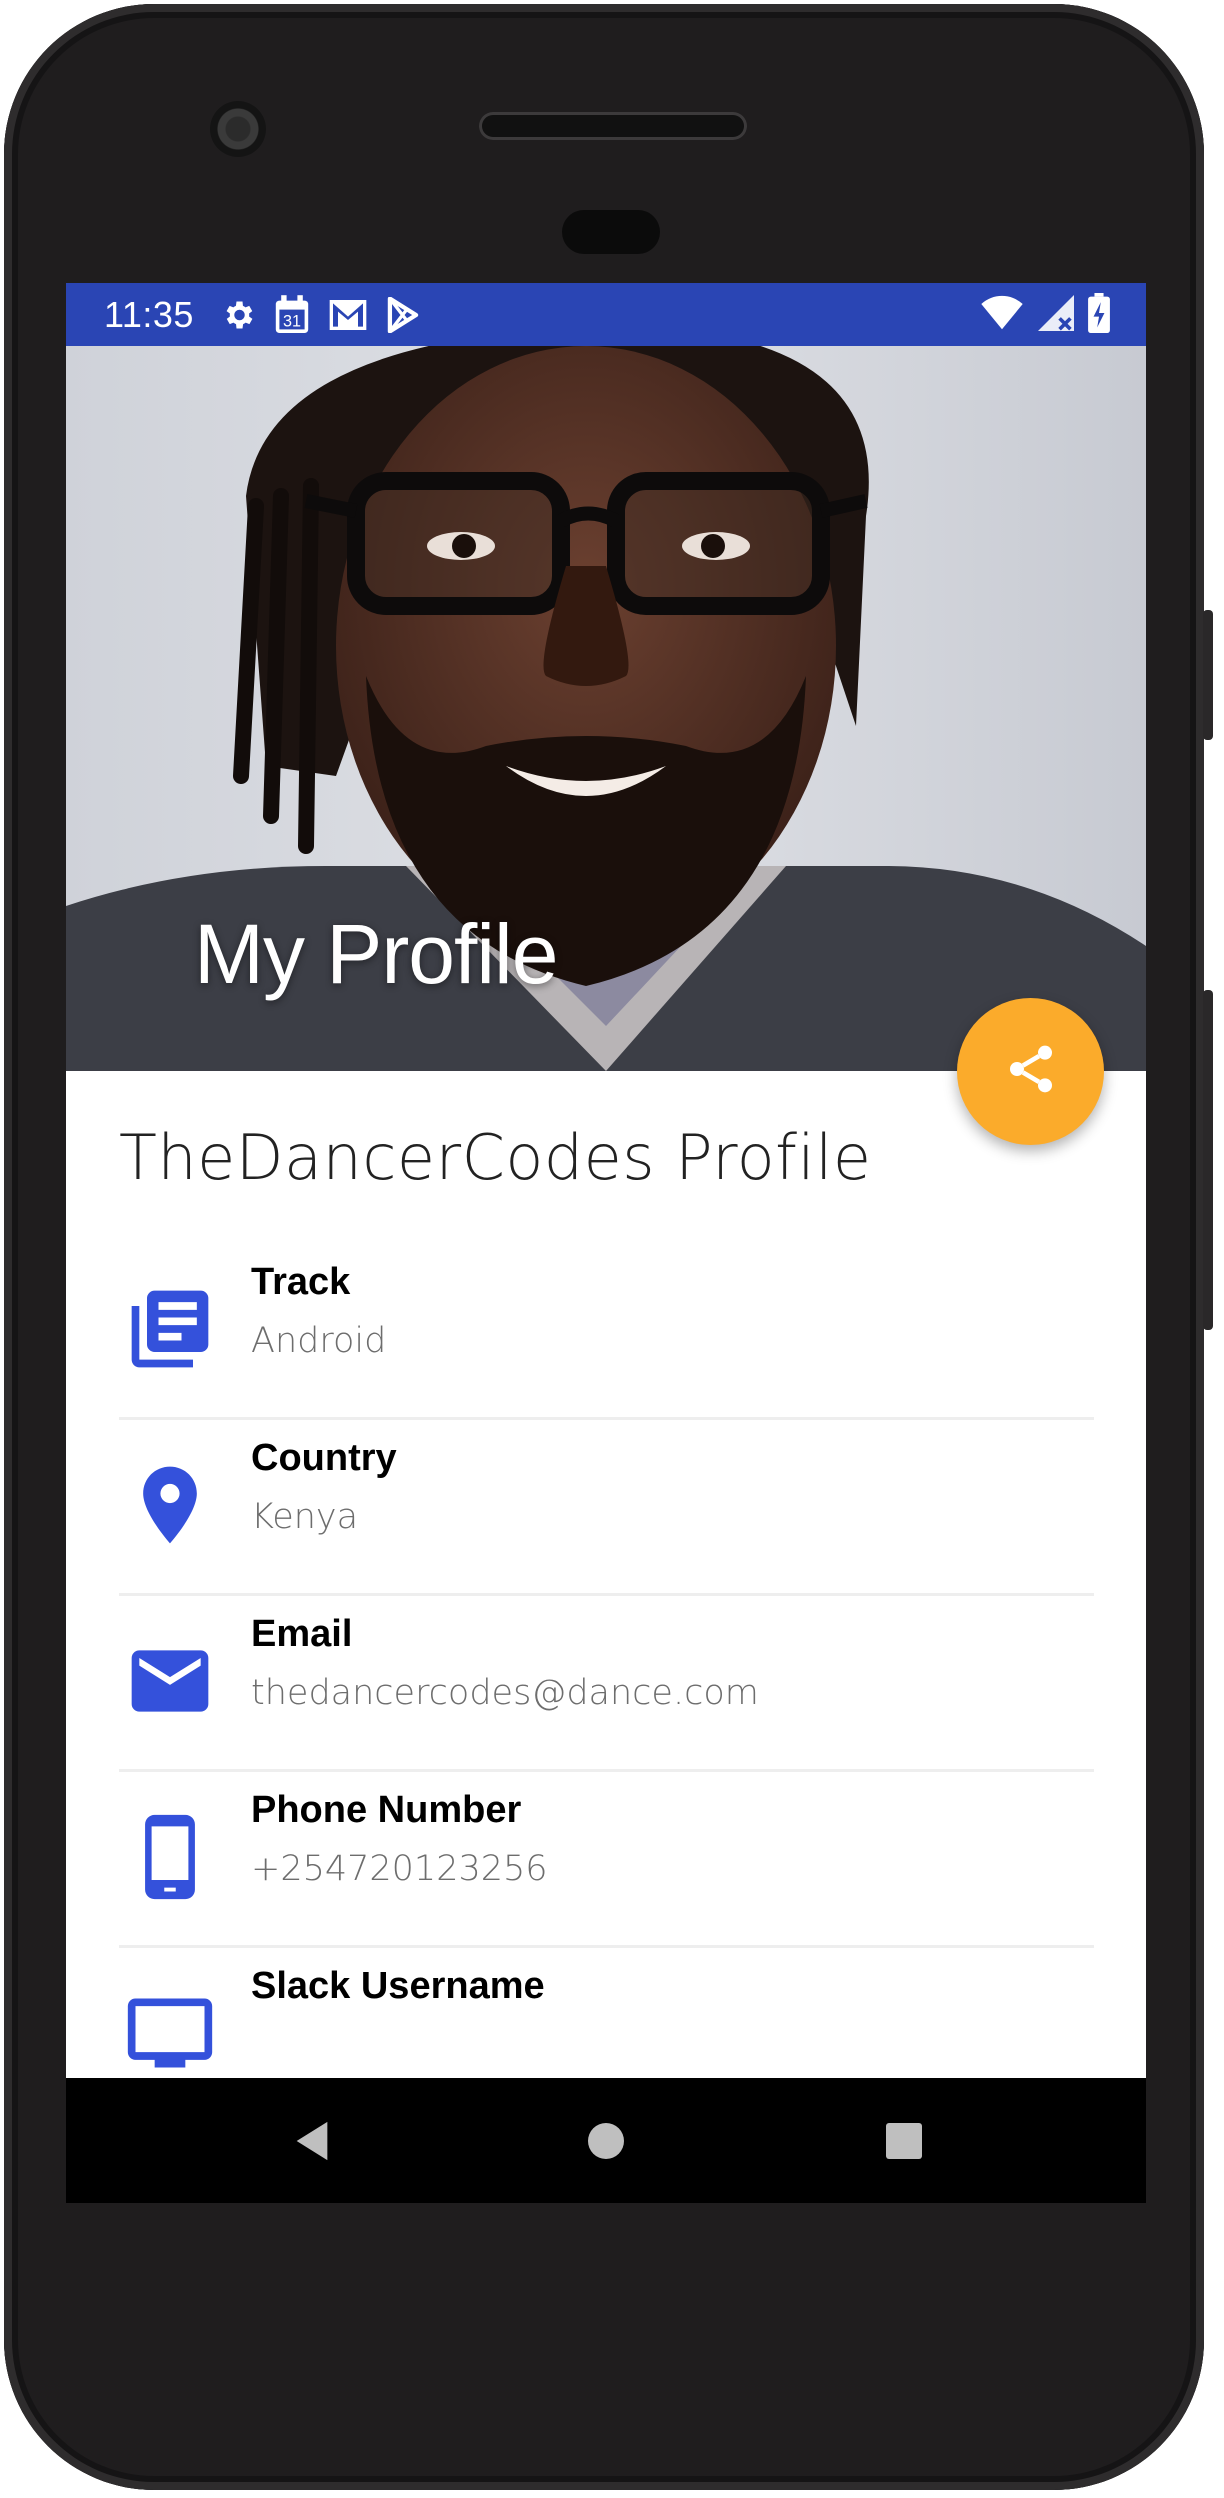  What do you see at coordinates (1056, 313) in the screenshot?
I see `cell-signal-icon` at bounding box center [1056, 313].